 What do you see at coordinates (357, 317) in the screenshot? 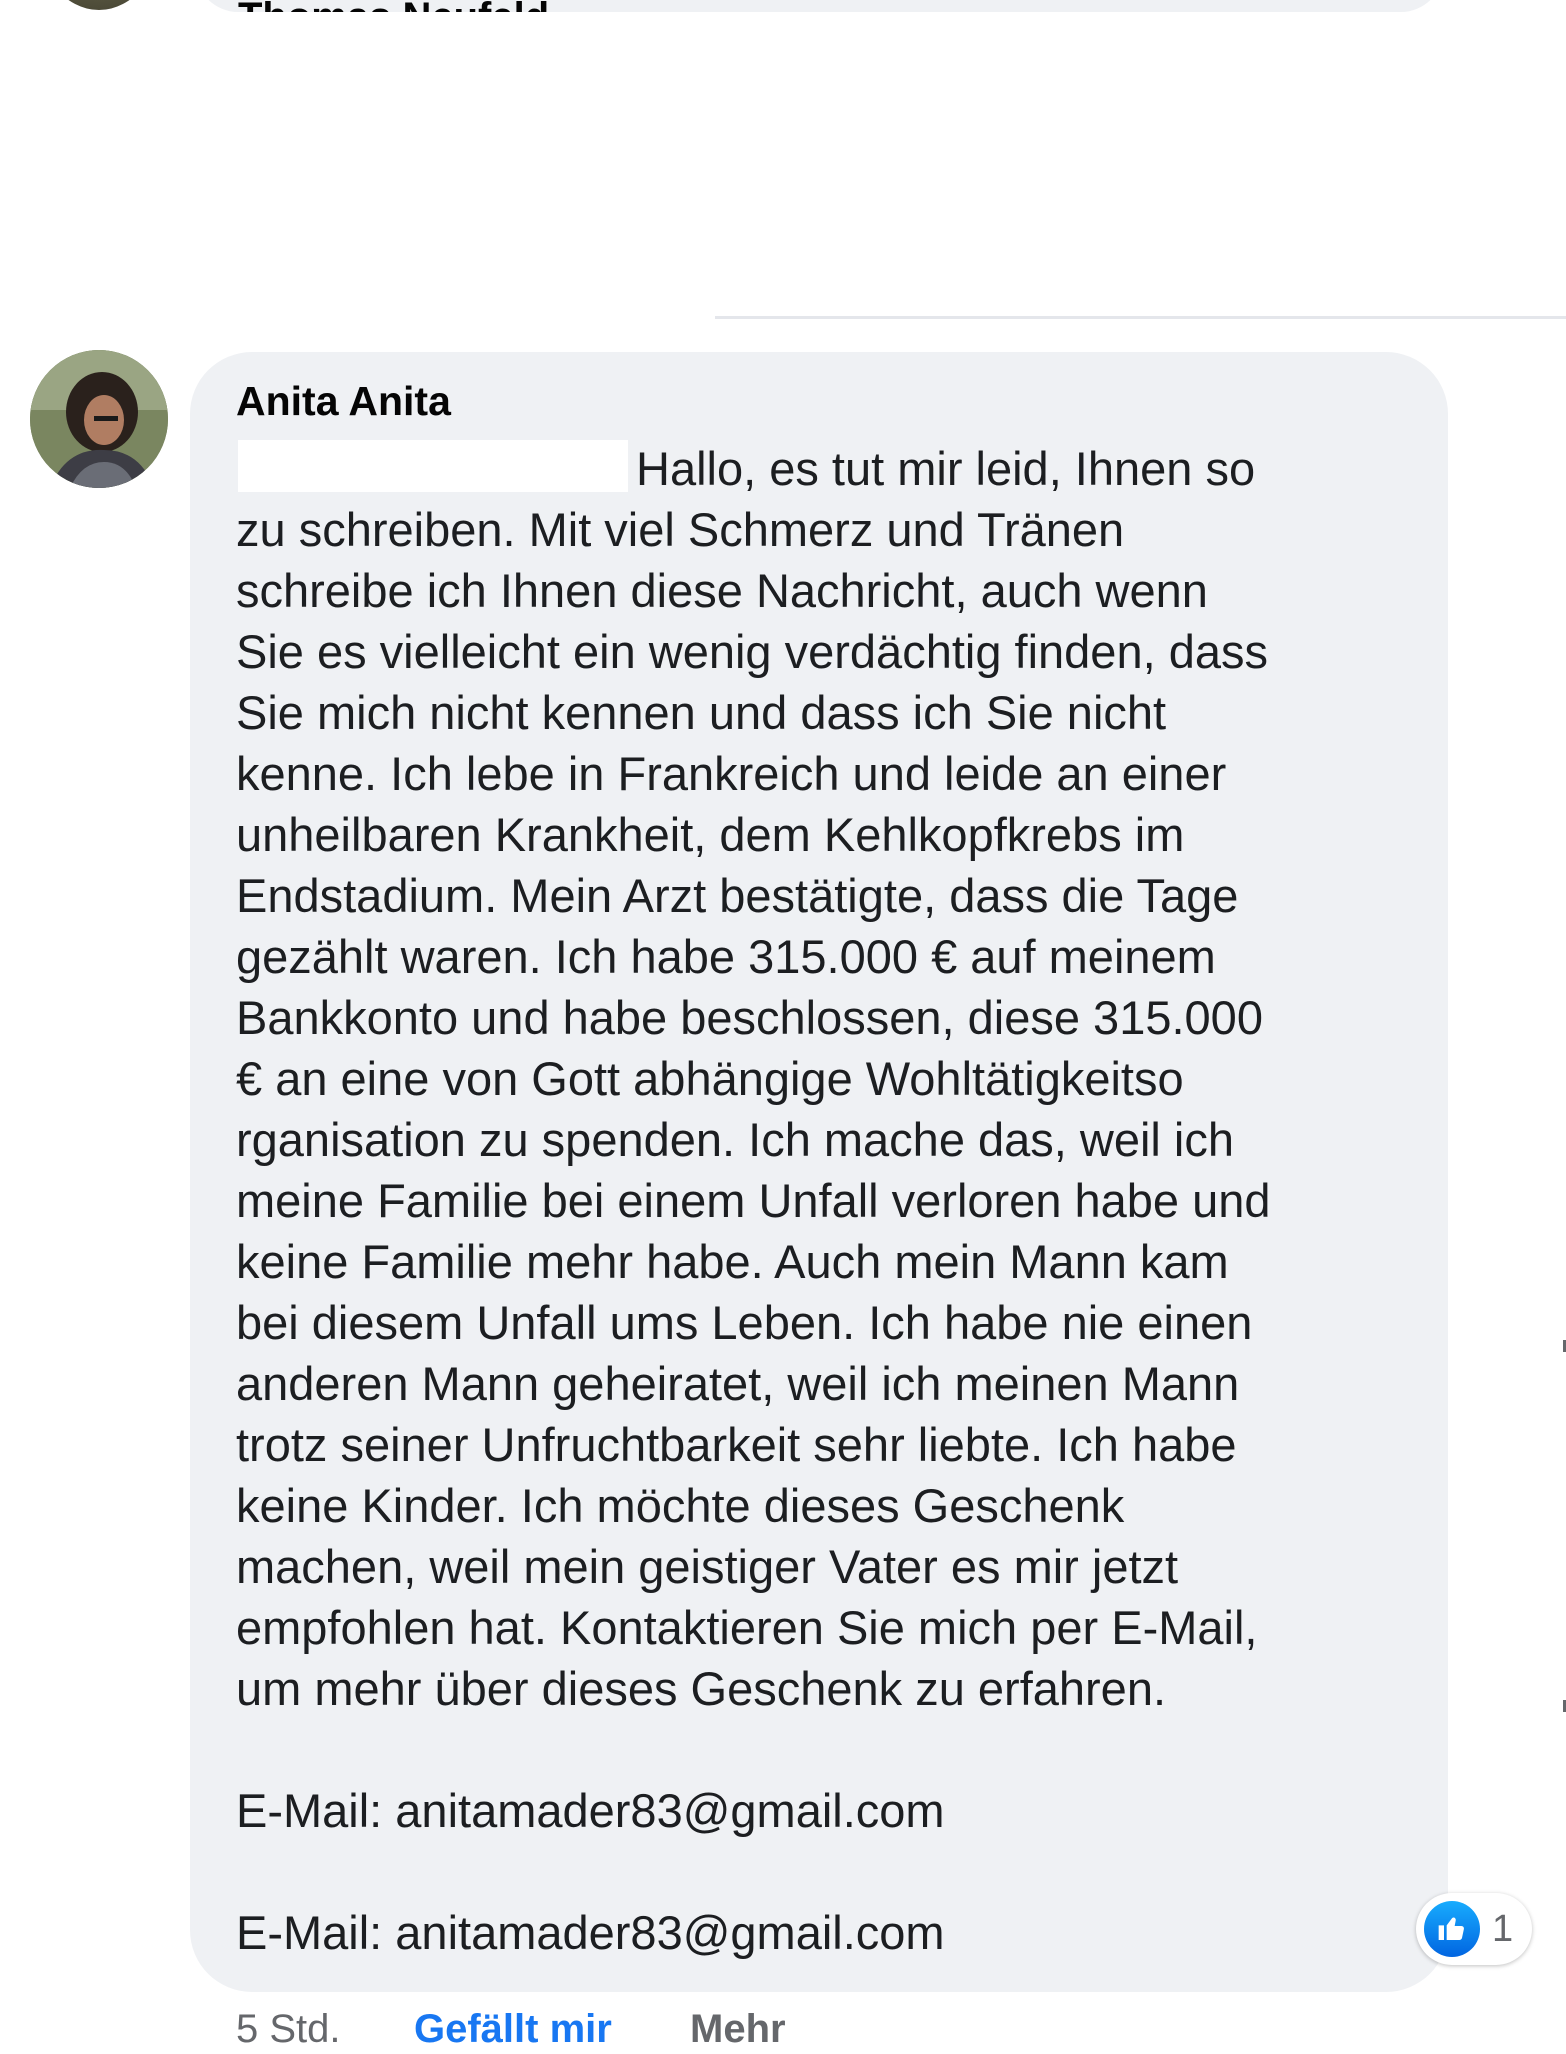
I see `divider-gap` at bounding box center [357, 317].